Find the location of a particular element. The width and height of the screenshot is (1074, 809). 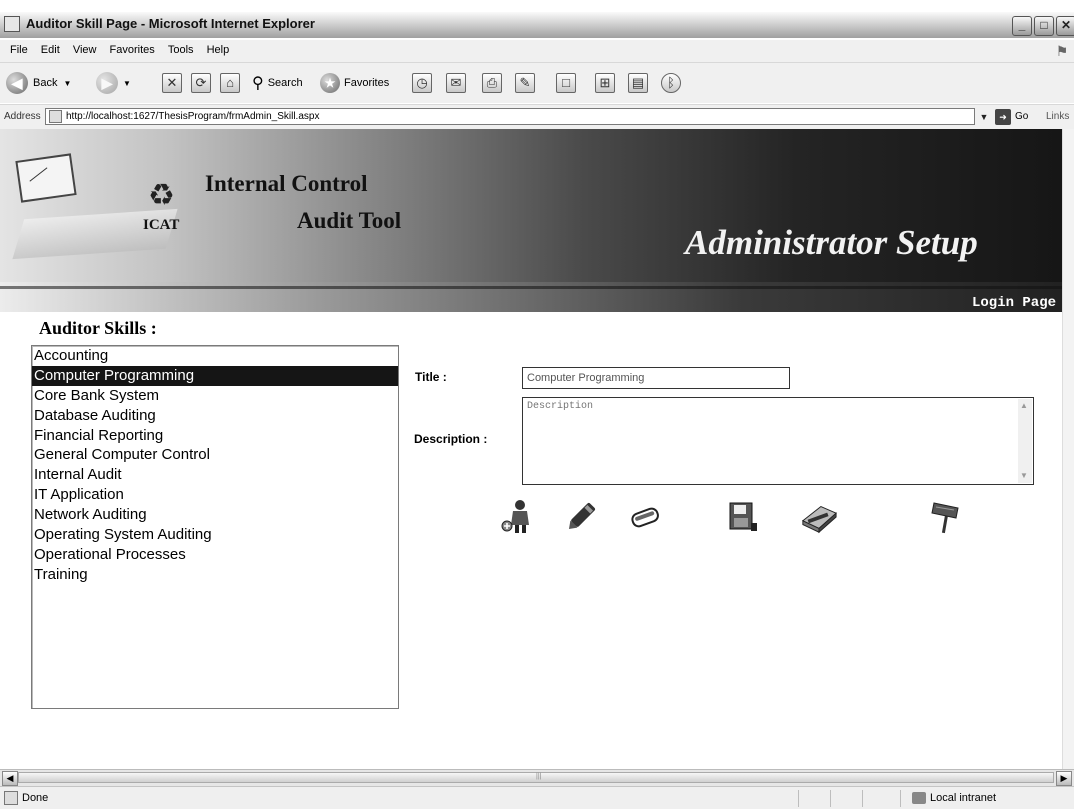

go-button: Go is located at coordinates (1021, 116).